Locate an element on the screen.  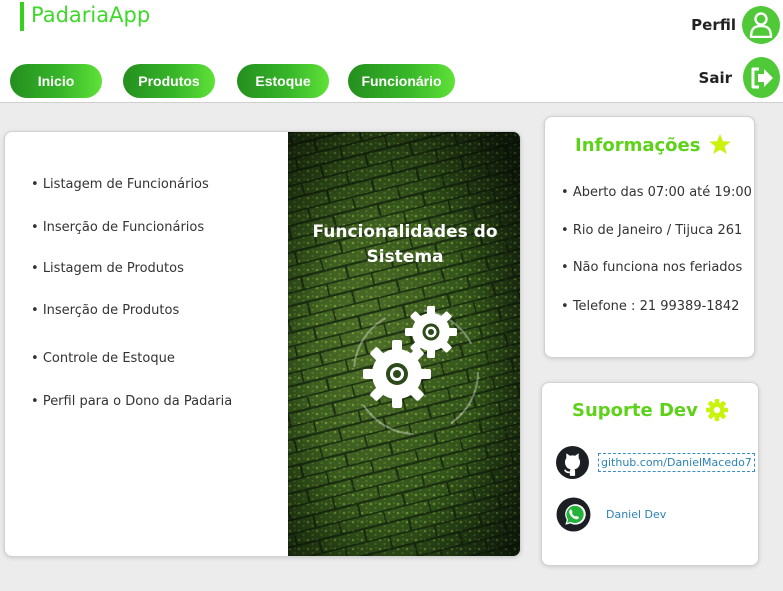
feature-item: Perfil para o Dono da Padaria is located at coordinates (131, 401).